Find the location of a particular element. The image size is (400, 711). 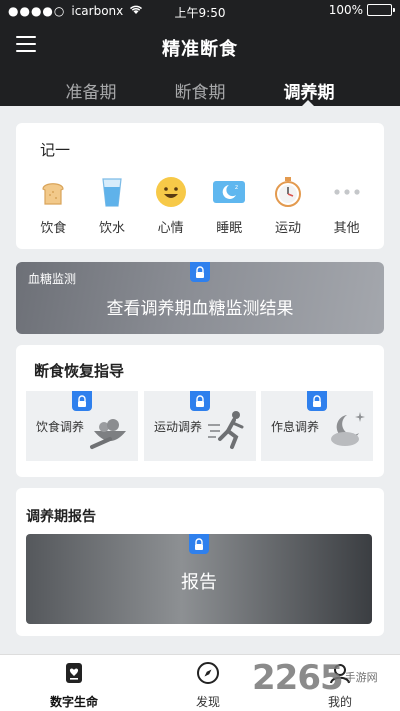

record-item-water: 饮水 is located at coordinates (112, 205).